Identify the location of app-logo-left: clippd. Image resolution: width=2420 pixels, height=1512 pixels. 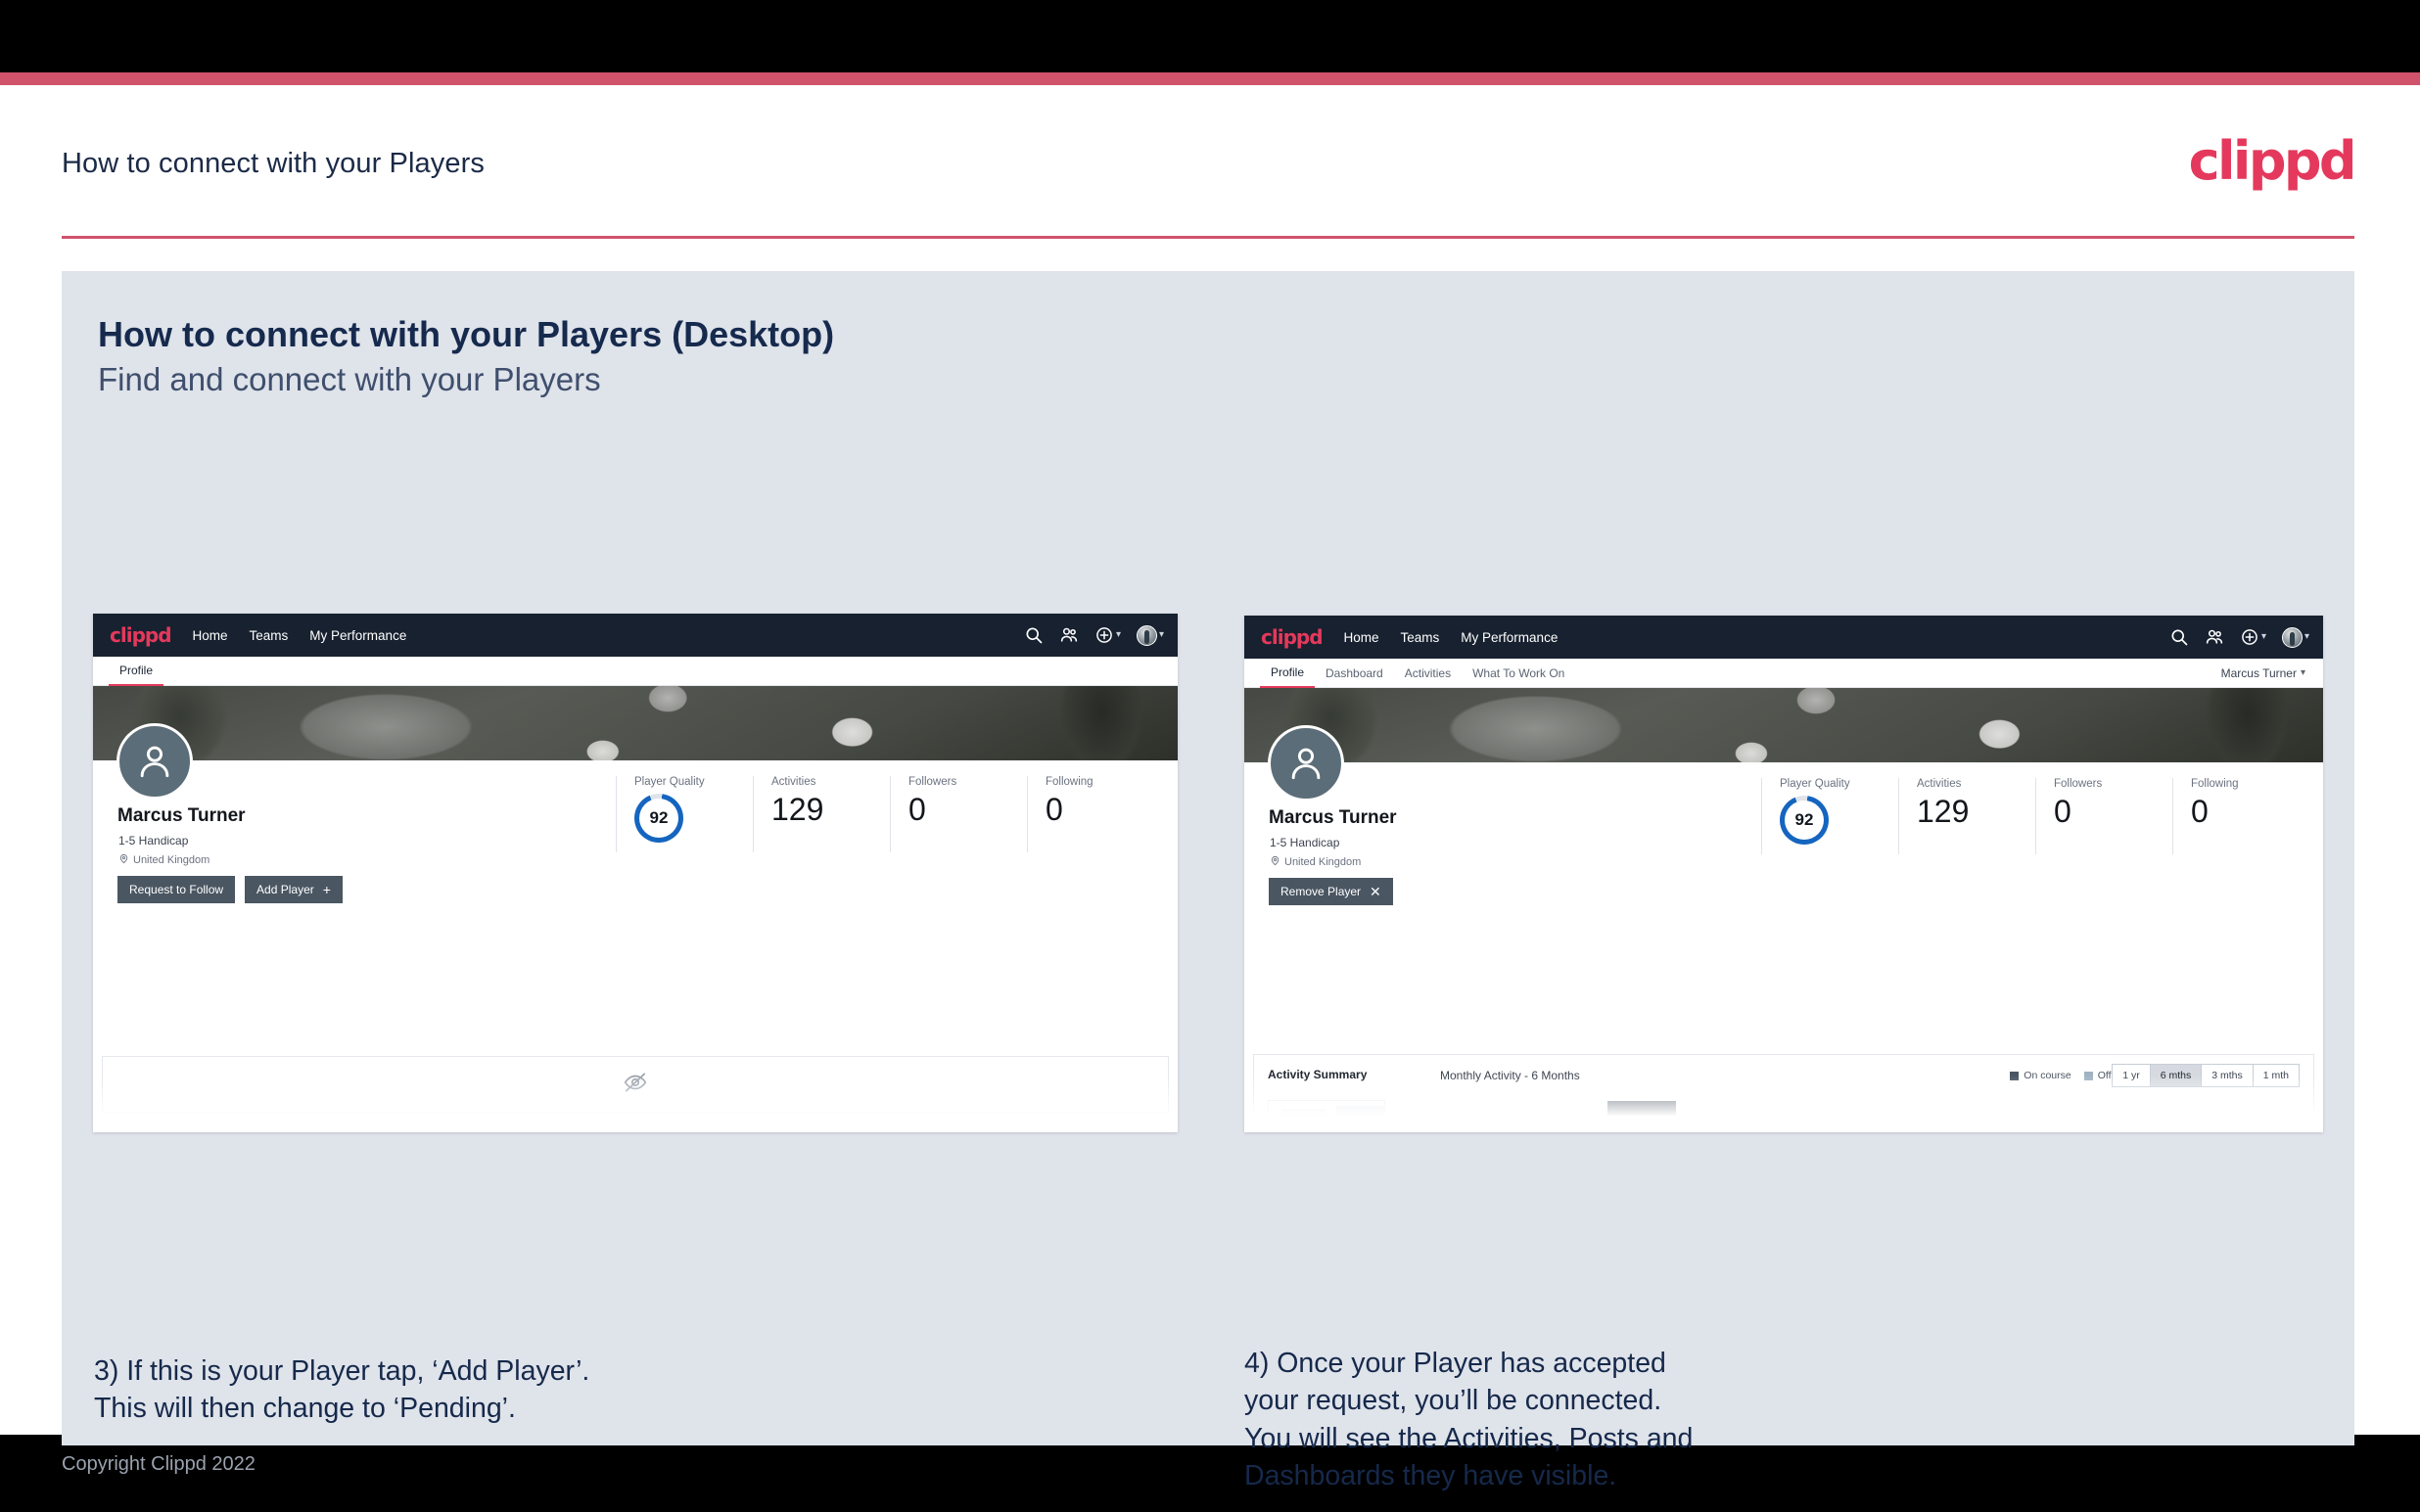
(141, 635).